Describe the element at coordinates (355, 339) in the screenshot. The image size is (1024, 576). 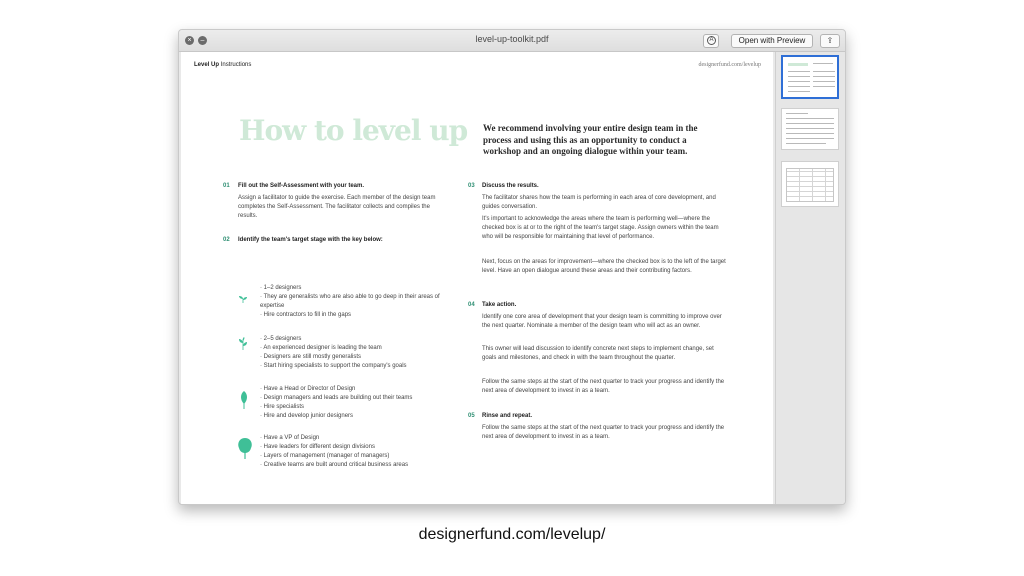
I see `list-item: 2–5 designers` at that location.